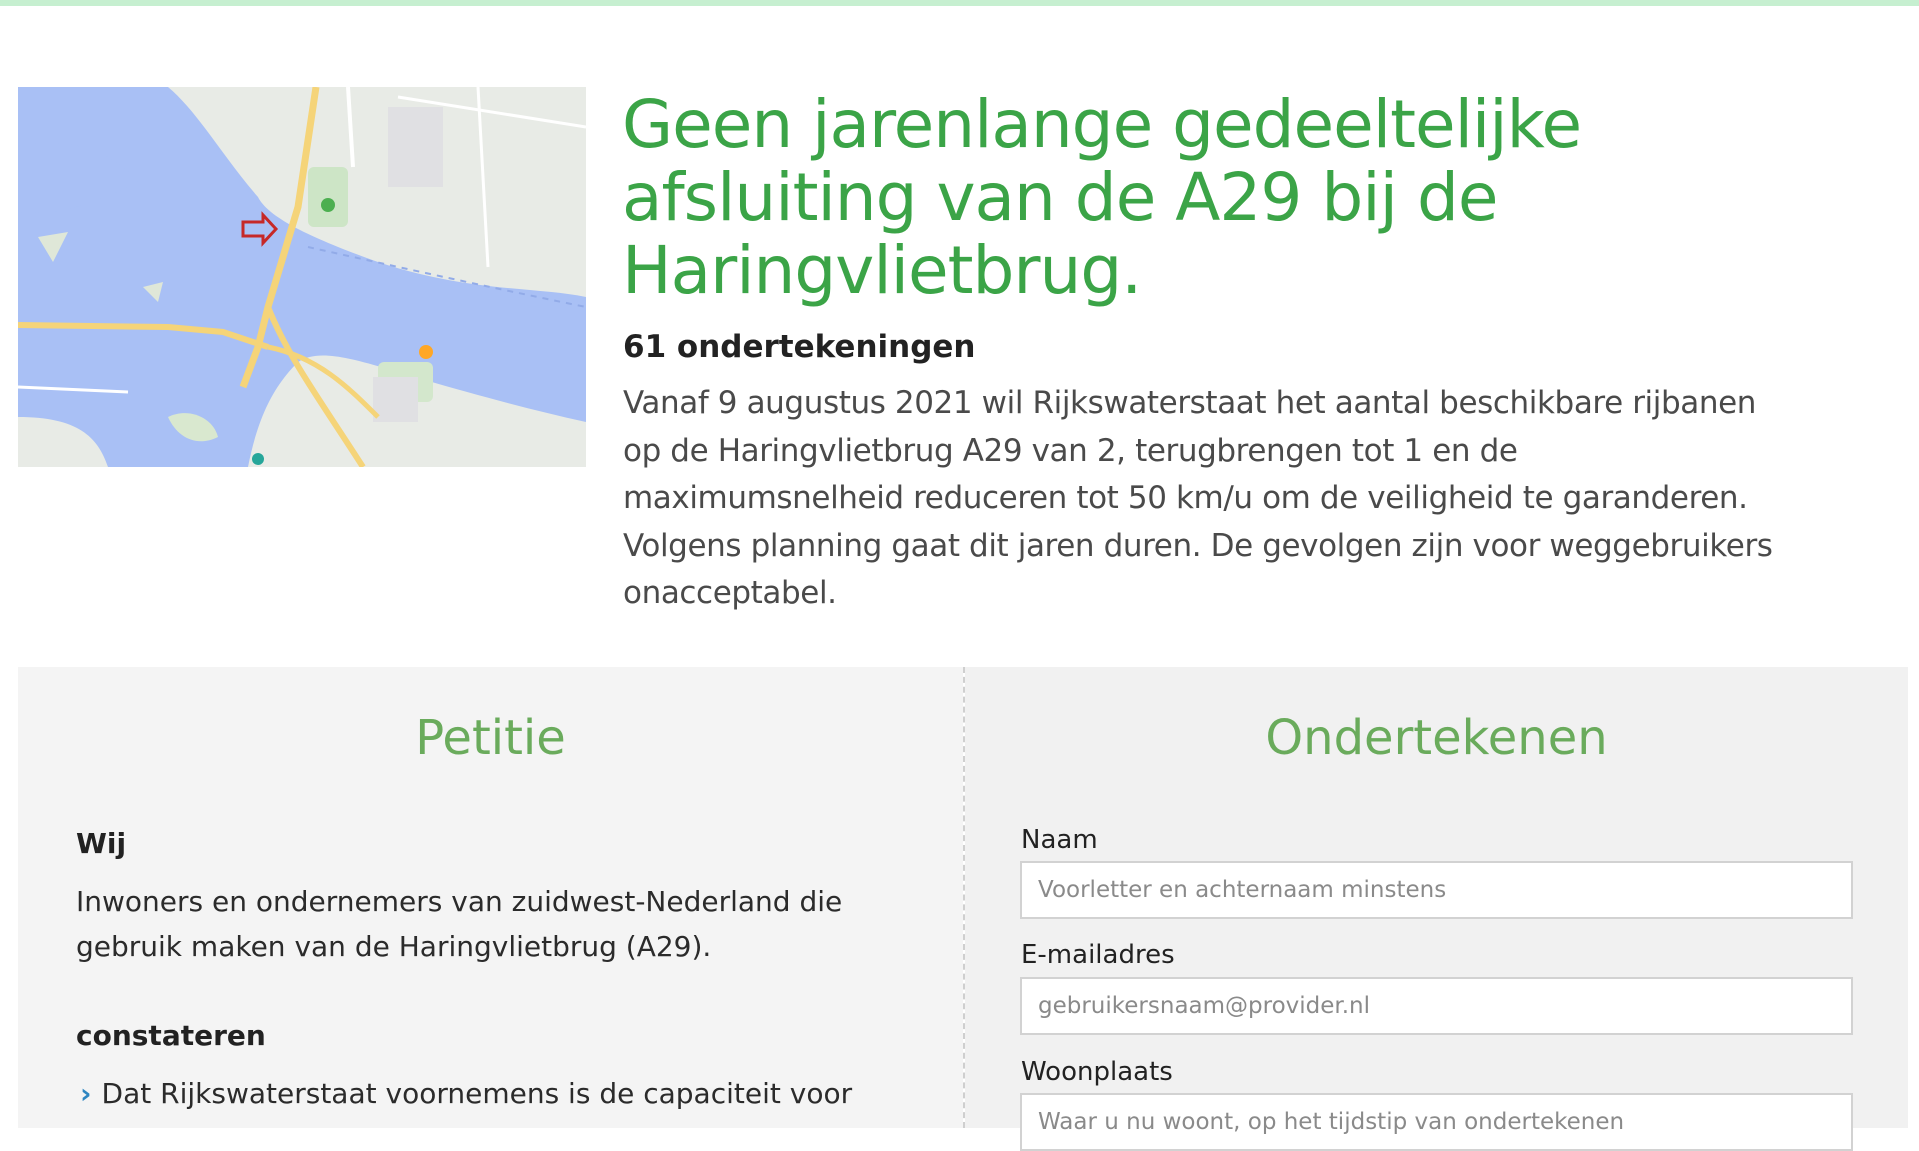 The image size is (1919, 1151). I want to click on sign-heading: Ondertekenen, so click(1436, 738).